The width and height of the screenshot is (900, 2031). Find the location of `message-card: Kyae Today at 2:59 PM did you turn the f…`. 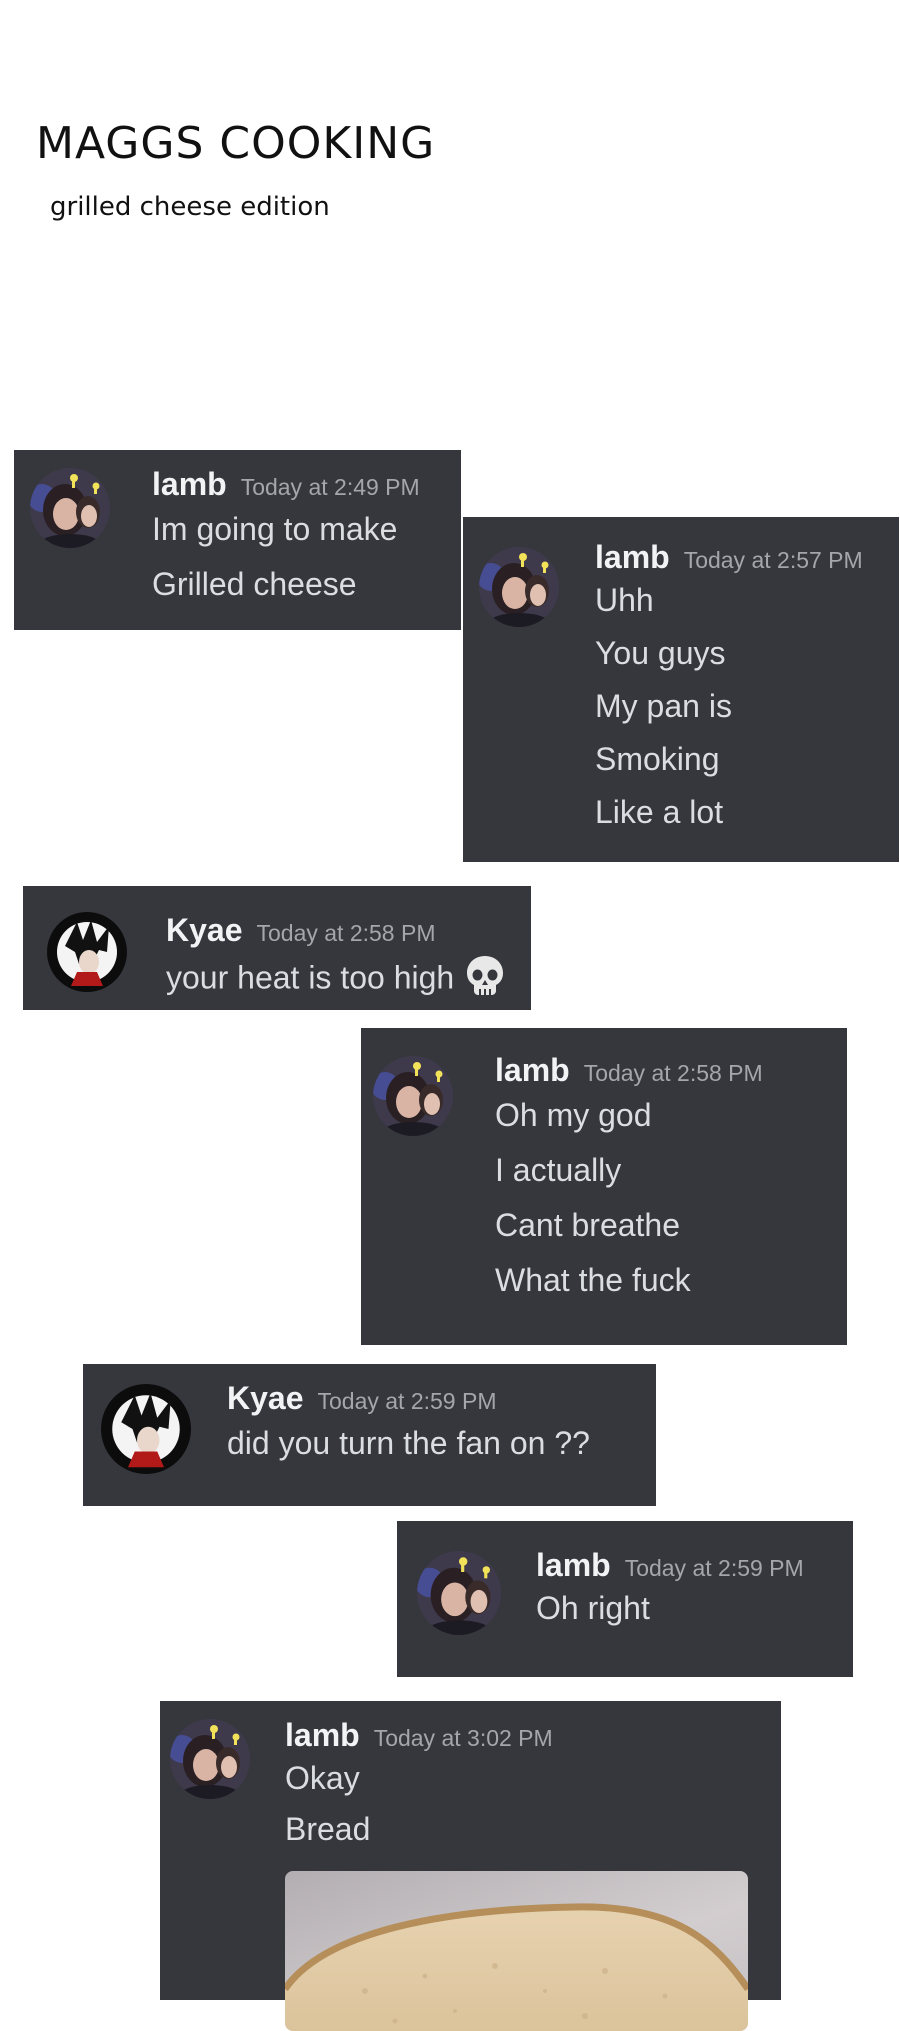

message-card: Kyae Today at 2:59 PM did you turn the f… is located at coordinates (369, 1435).